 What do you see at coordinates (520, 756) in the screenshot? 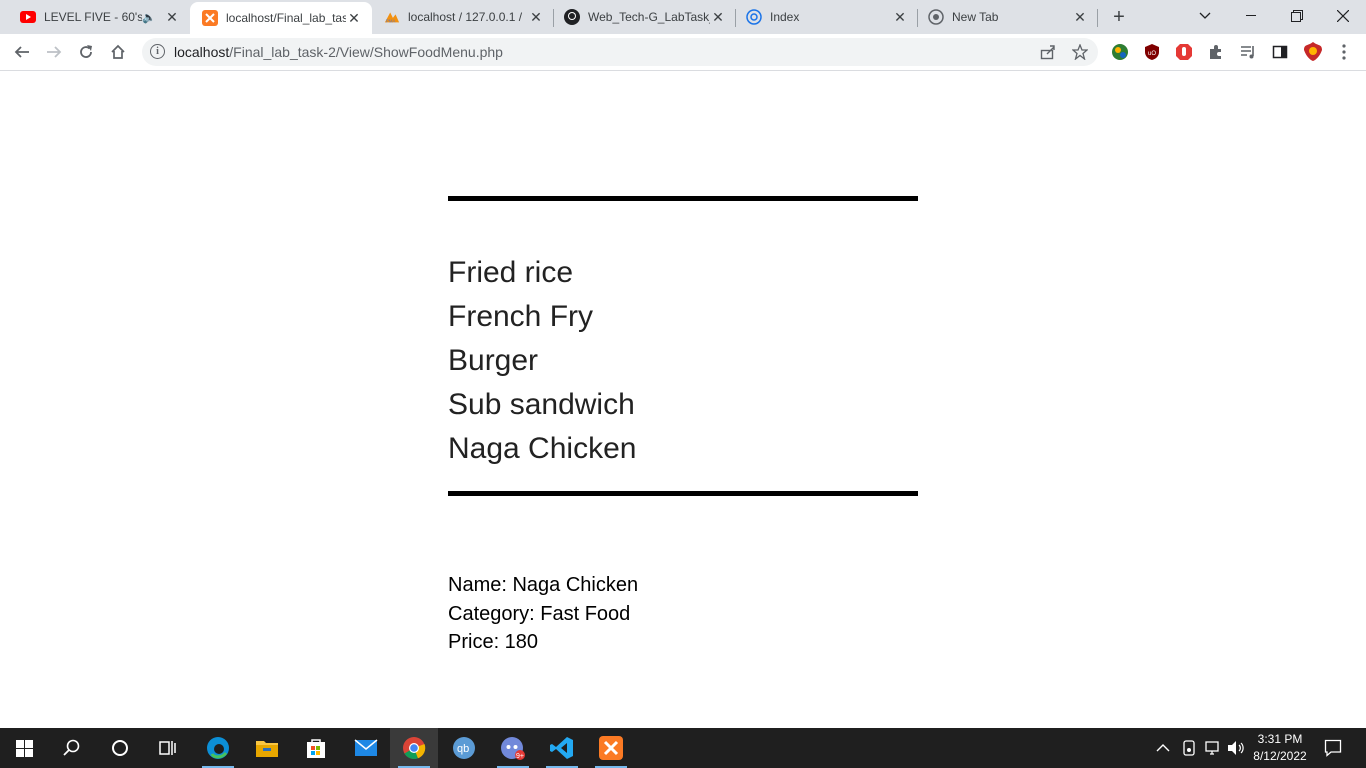
I see `svg-text: 9+` at bounding box center [520, 756].